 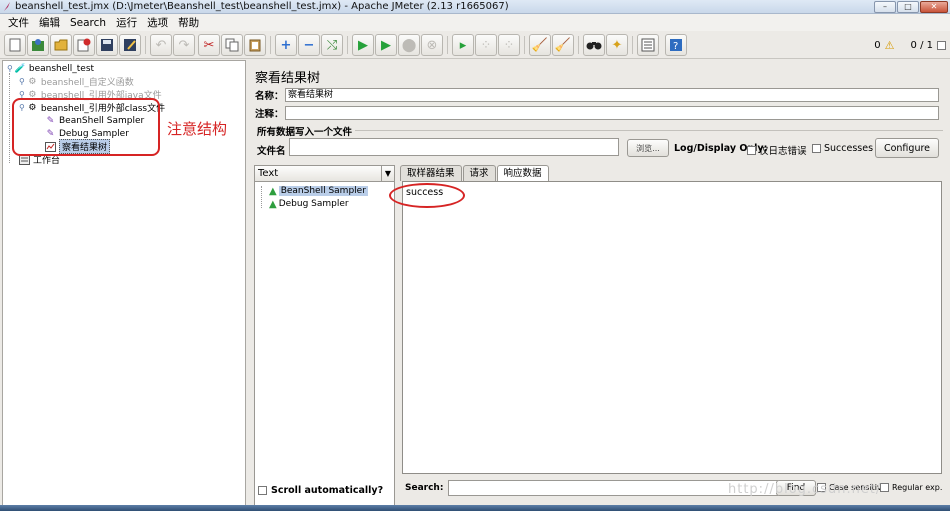 What do you see at coordinates (563, 45) in the screenshot?
I see `clear-all-icon: 🧹` at bounding box center [563, 45].